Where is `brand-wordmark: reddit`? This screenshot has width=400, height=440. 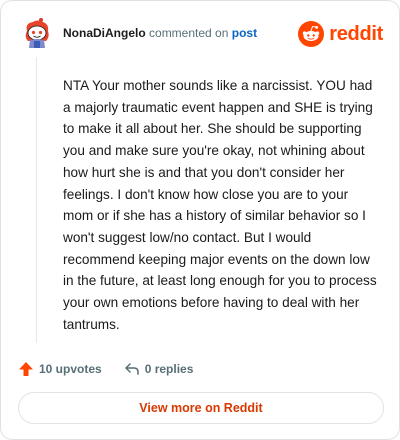 brand-wordmark: reddit is located at coordinates (356, 33).